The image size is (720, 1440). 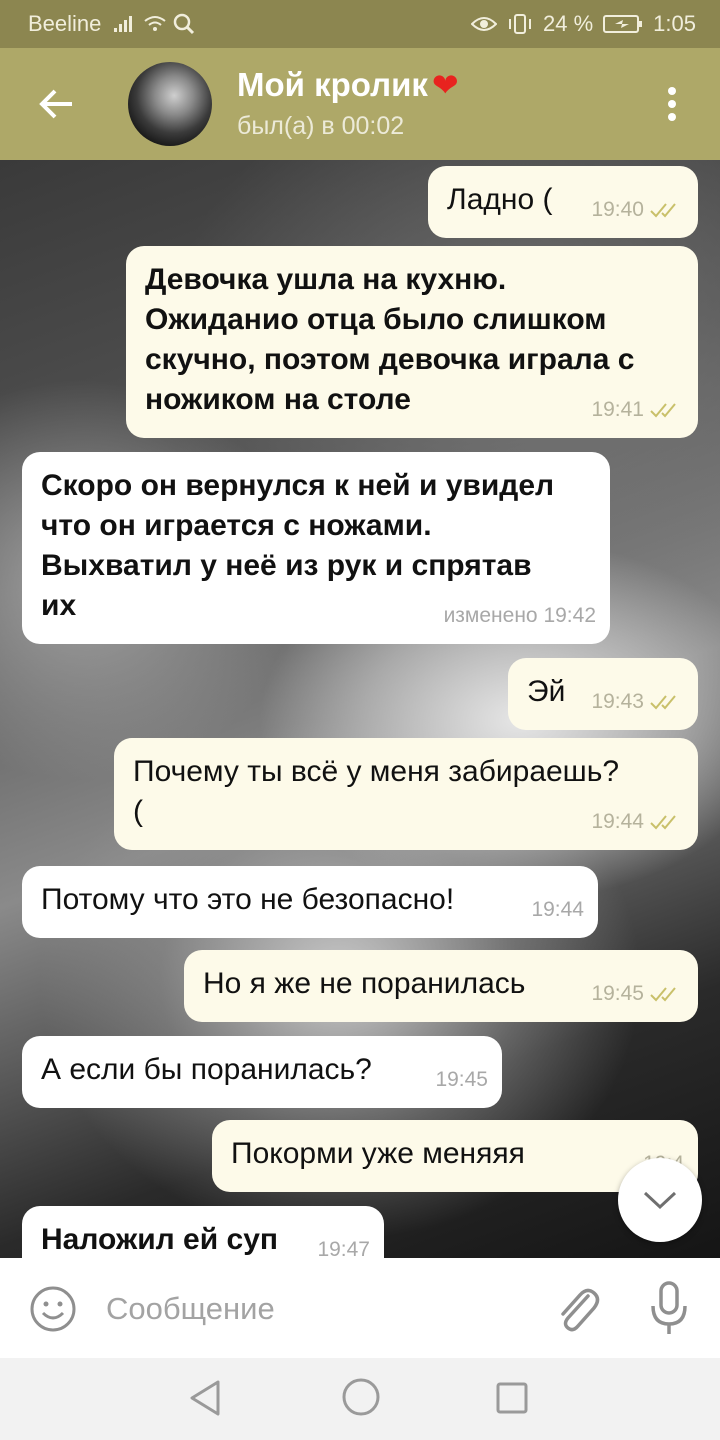 I want to click on wifi-icon, so click(x=155, y=23).